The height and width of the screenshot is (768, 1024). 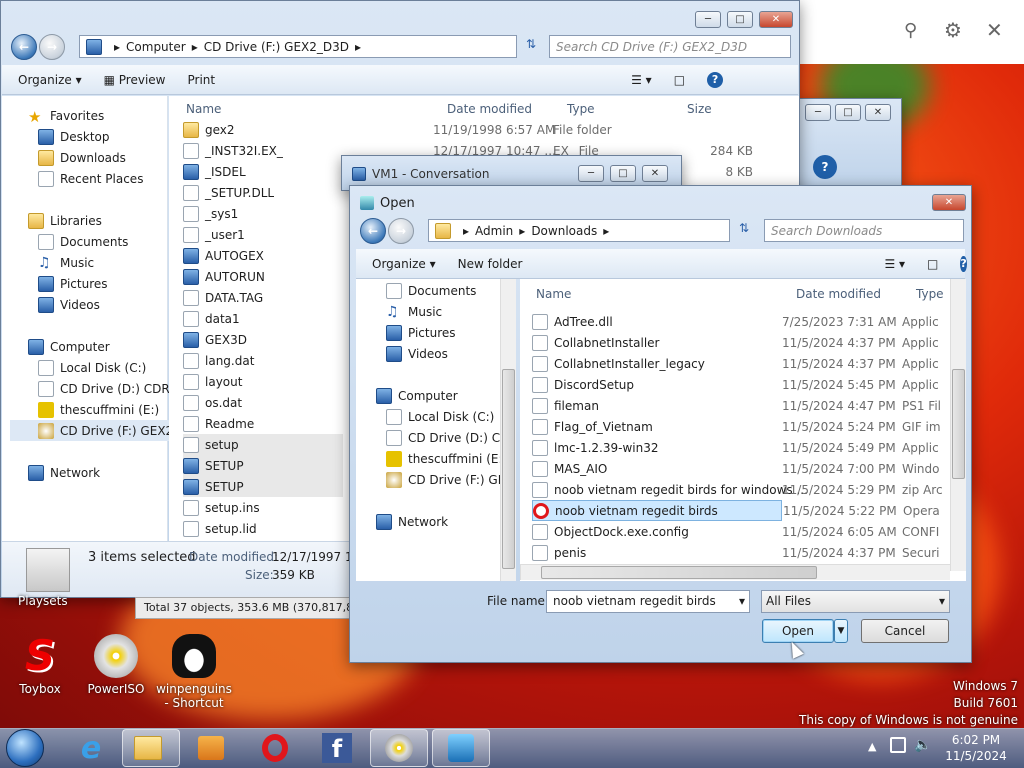 I want to click on sidebar-item-recent-places: Recent Places, so click(x=90, y=179).